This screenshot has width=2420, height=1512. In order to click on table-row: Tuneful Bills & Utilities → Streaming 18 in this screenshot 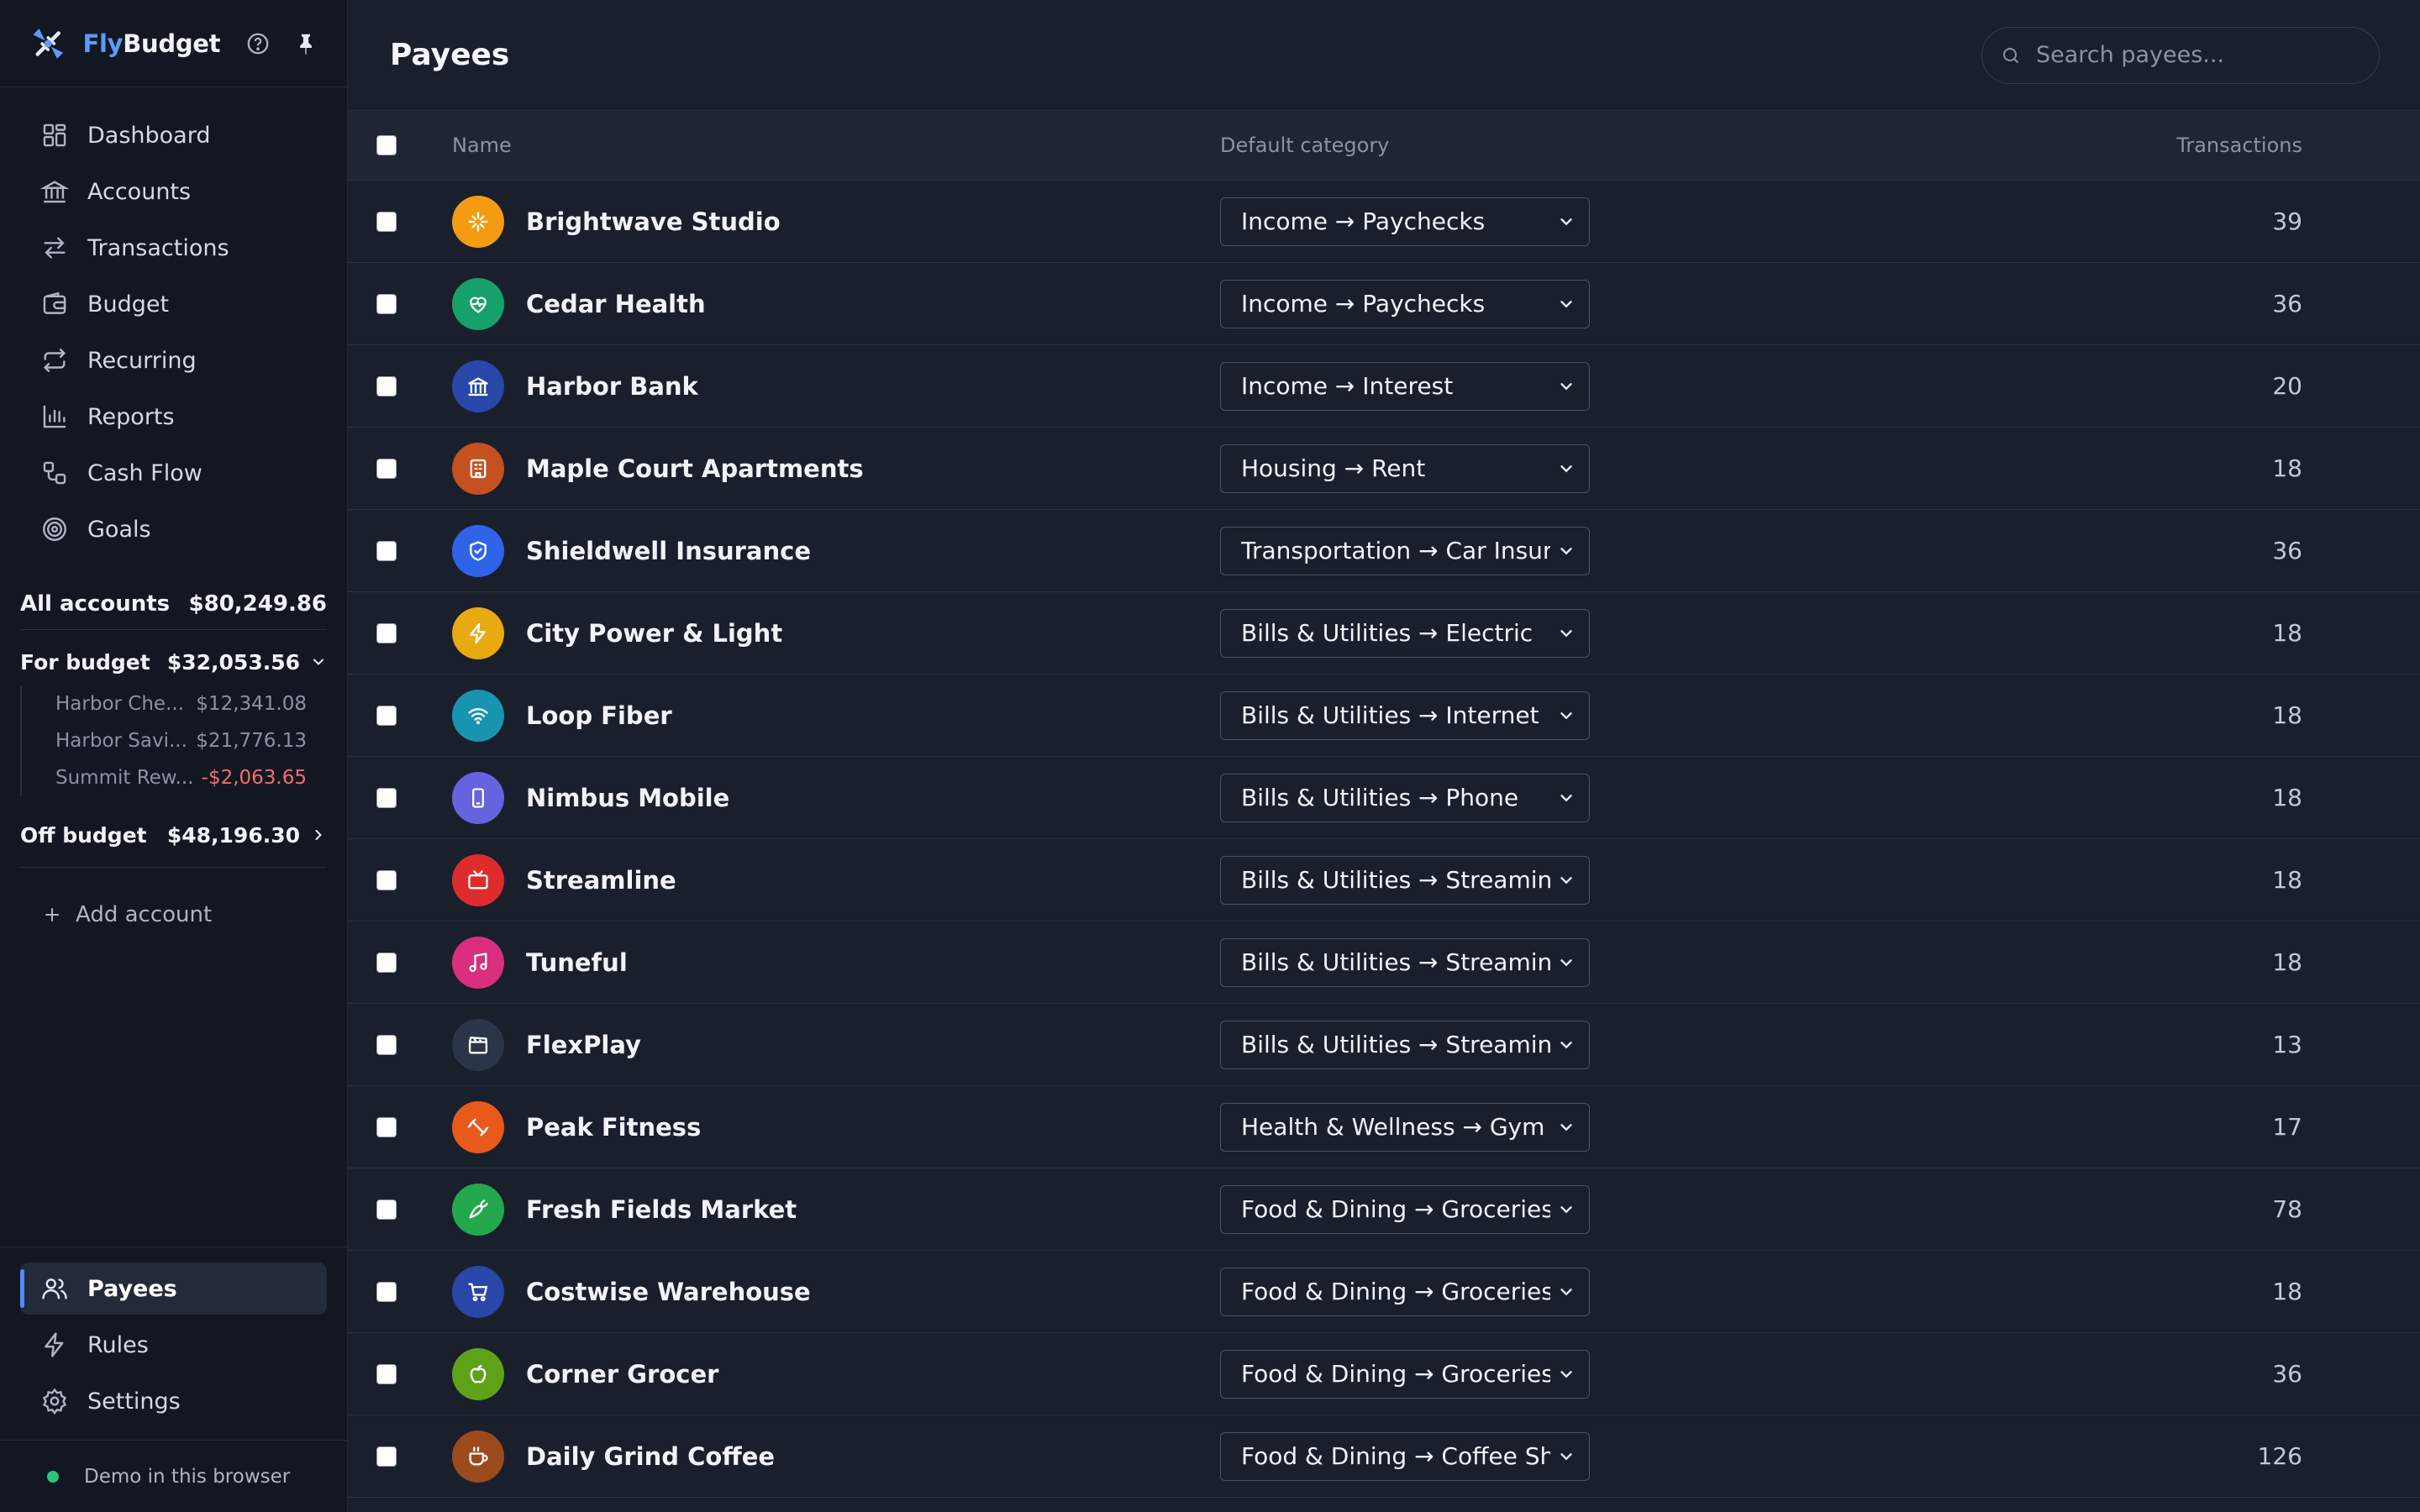, I will do `click(1384, 962)`.